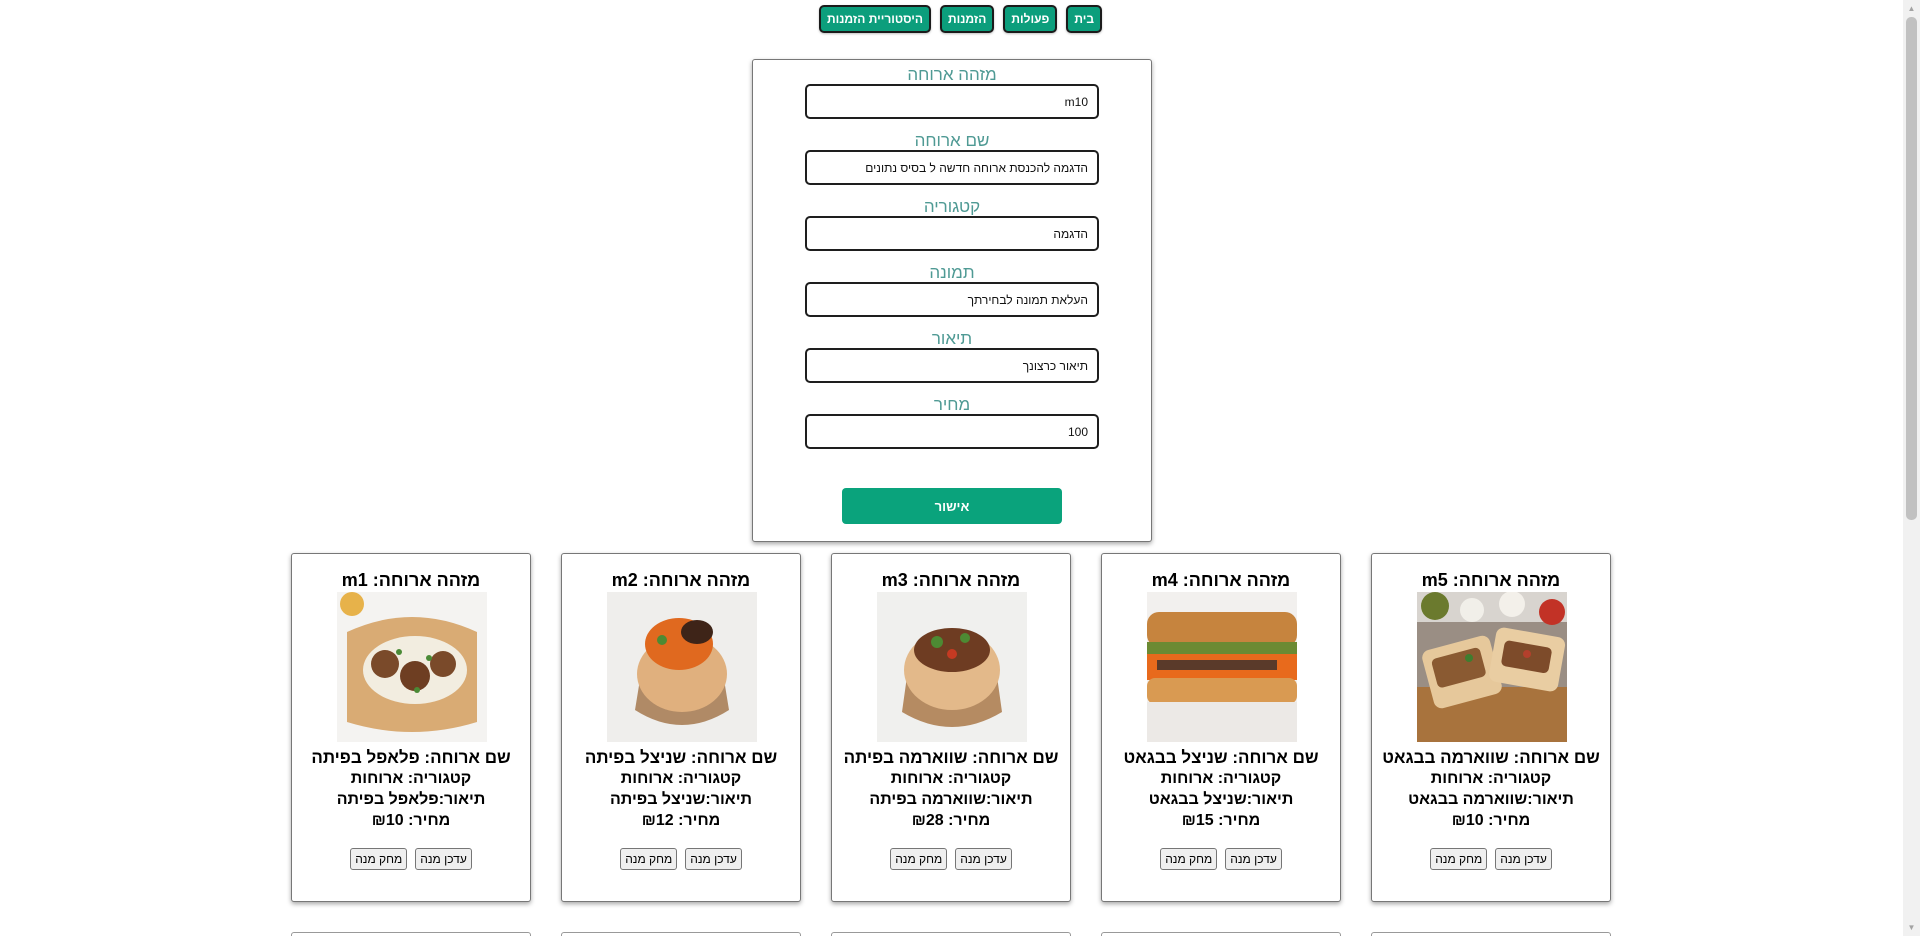 This screenshot has height=936, width=1920. Describe the element at coordinates (1491, 757) in the screenshot. I see `meal-name: שם ארוחה: שווארמה בבגאט` at that location.